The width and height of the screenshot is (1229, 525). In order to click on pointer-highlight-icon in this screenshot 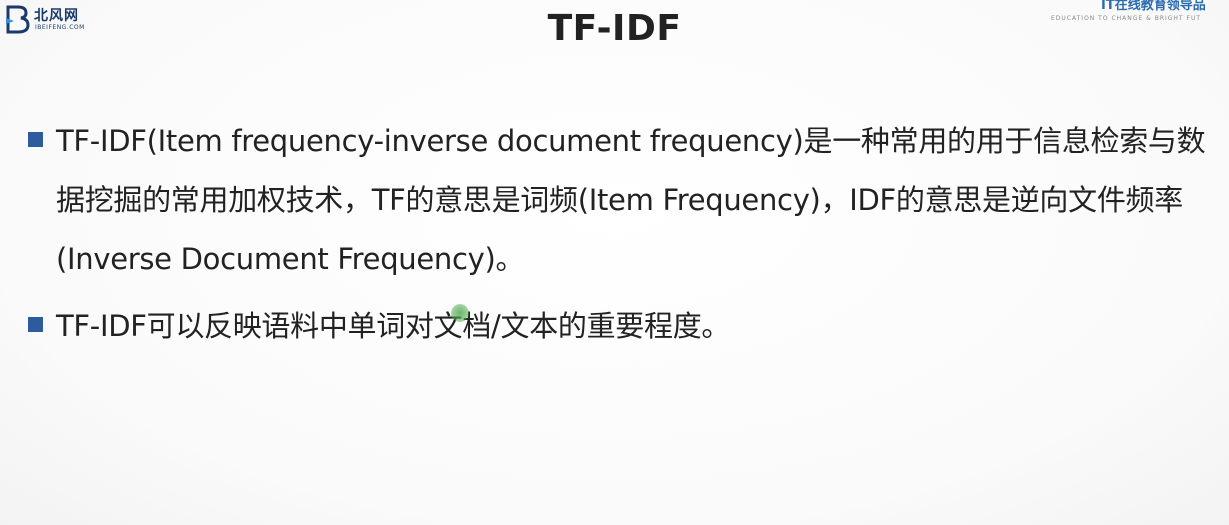, I will do `click(460, 313)`.